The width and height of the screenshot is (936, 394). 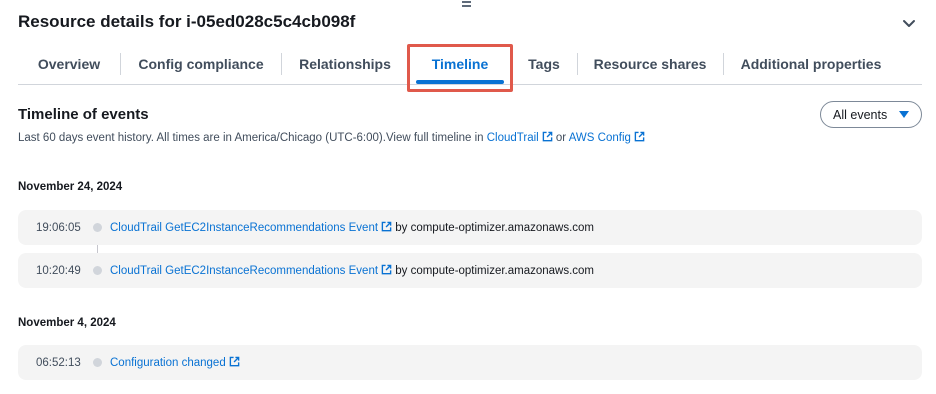 I want to click on event-link: Configuration changed, so click(x=175, y=362).